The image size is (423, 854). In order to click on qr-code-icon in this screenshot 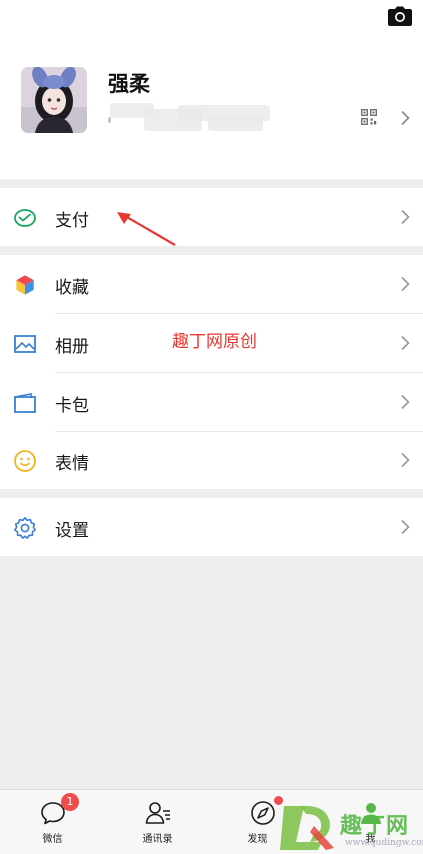, I will do `click(369, 117)`.